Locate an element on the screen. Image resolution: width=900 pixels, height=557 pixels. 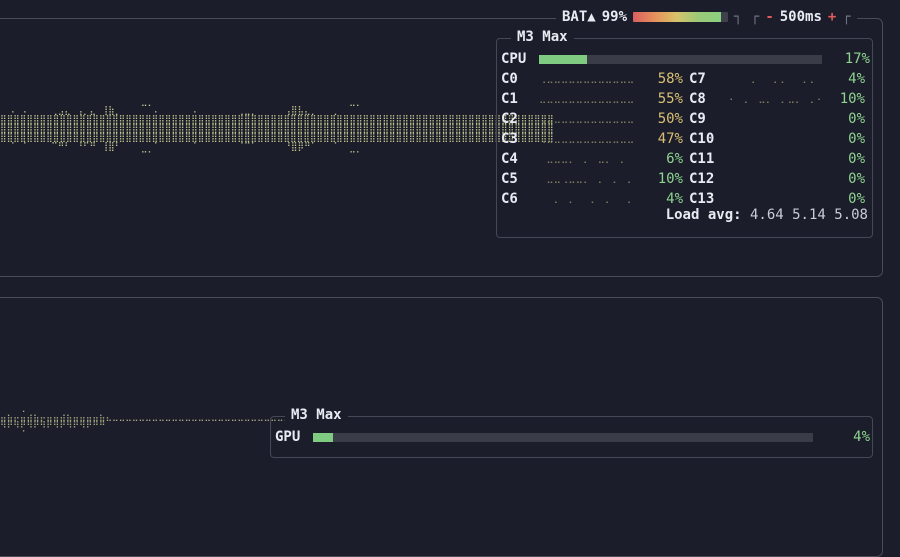
gpu-percent: 4% is located at coordinates (861, 437).